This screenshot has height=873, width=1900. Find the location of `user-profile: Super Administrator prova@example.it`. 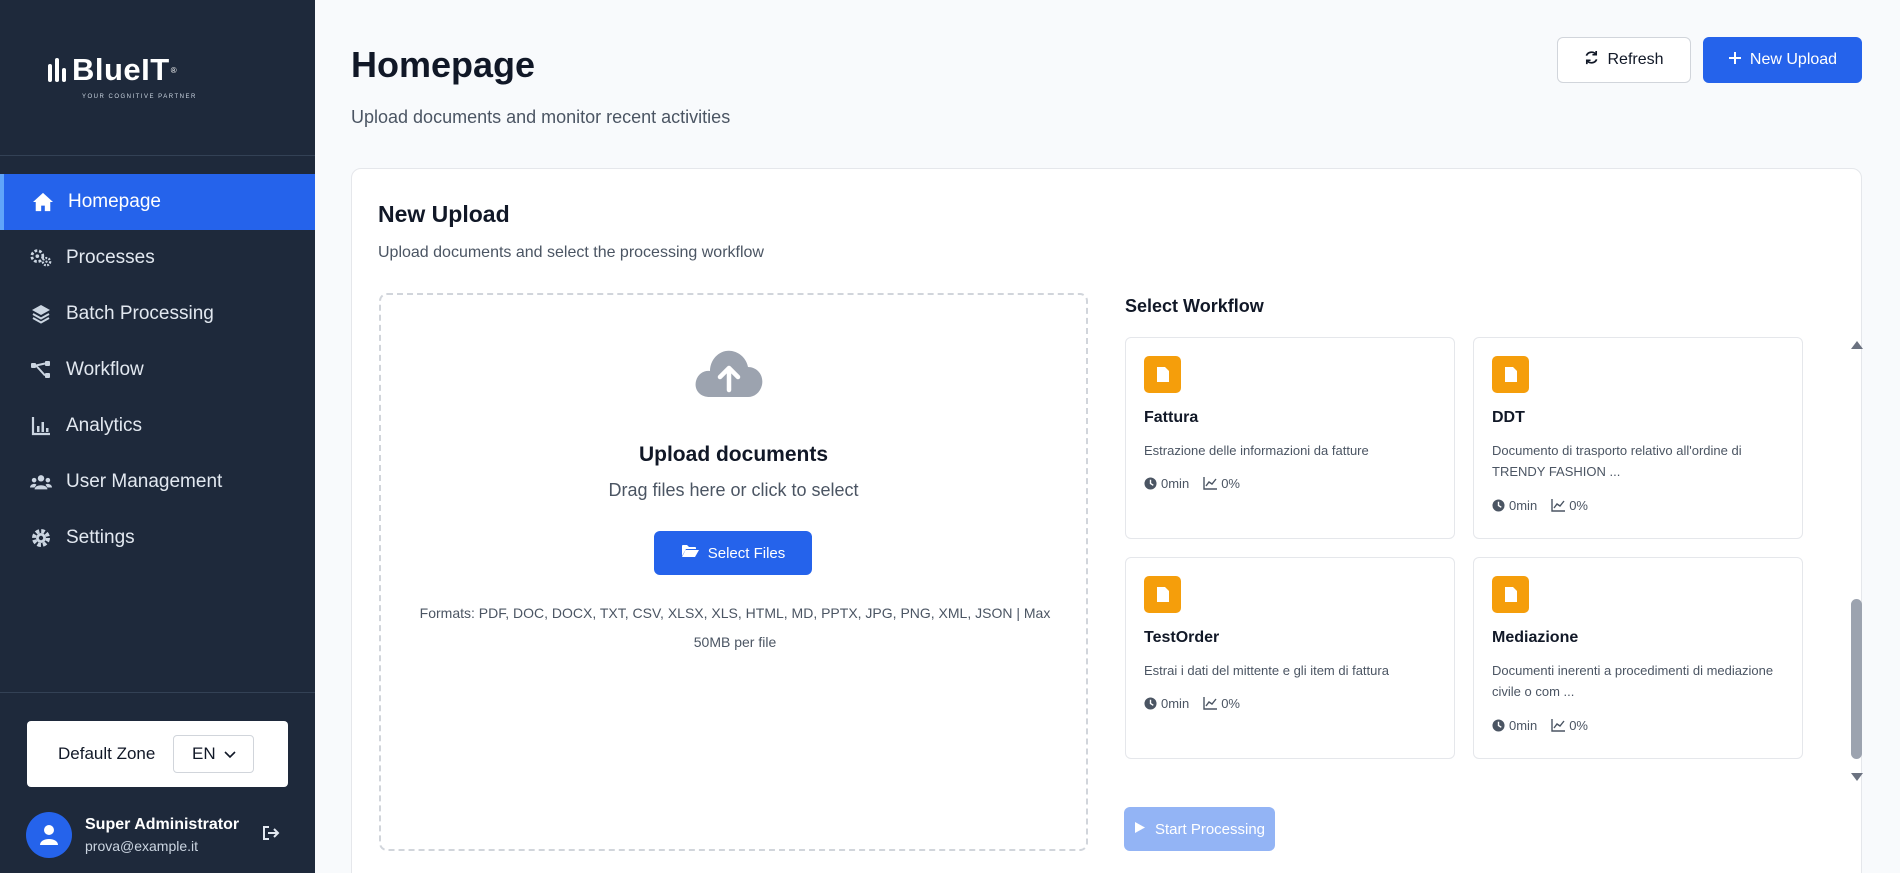

user-profile: Super Administrator prova@example.it is located at coordinates (161, 835).